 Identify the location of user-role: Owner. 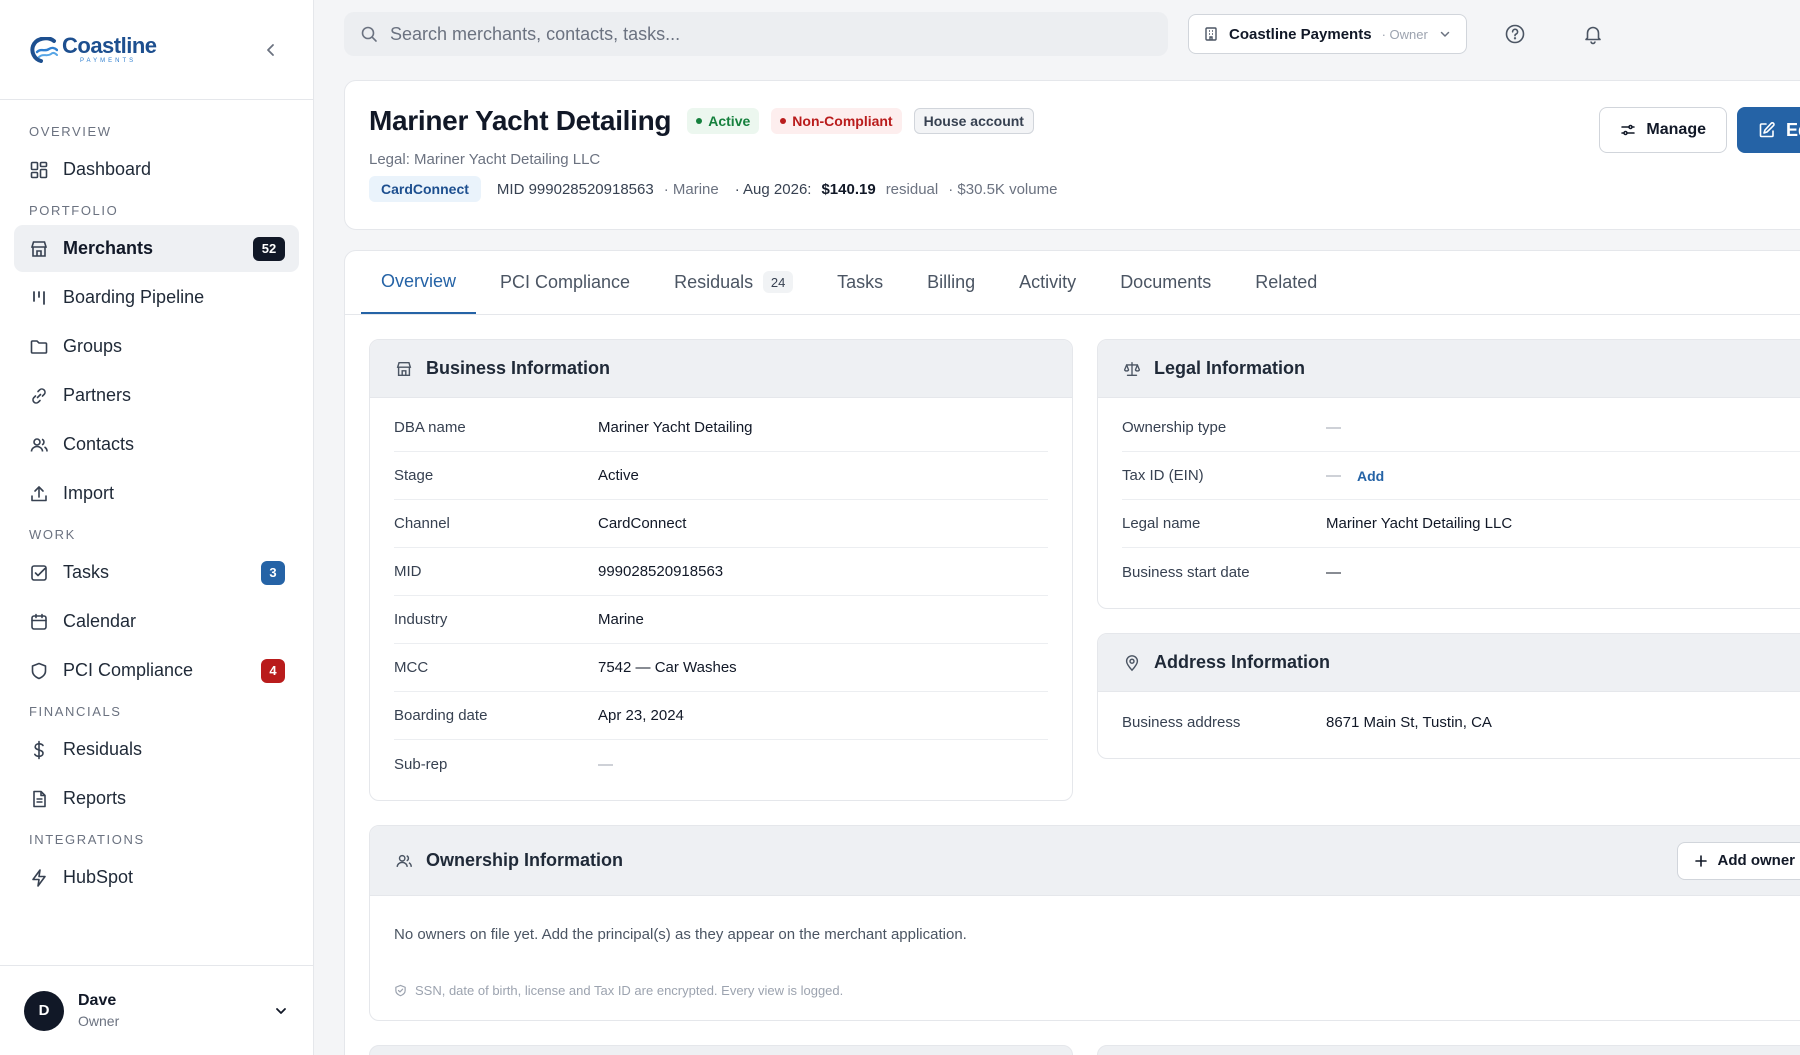
(99, 1020).